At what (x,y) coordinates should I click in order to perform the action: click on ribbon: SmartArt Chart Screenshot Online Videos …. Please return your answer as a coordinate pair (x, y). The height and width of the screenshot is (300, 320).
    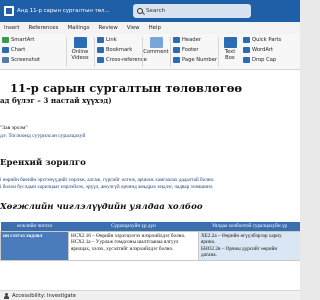
    Looking at the image, I should click on (150, 52).